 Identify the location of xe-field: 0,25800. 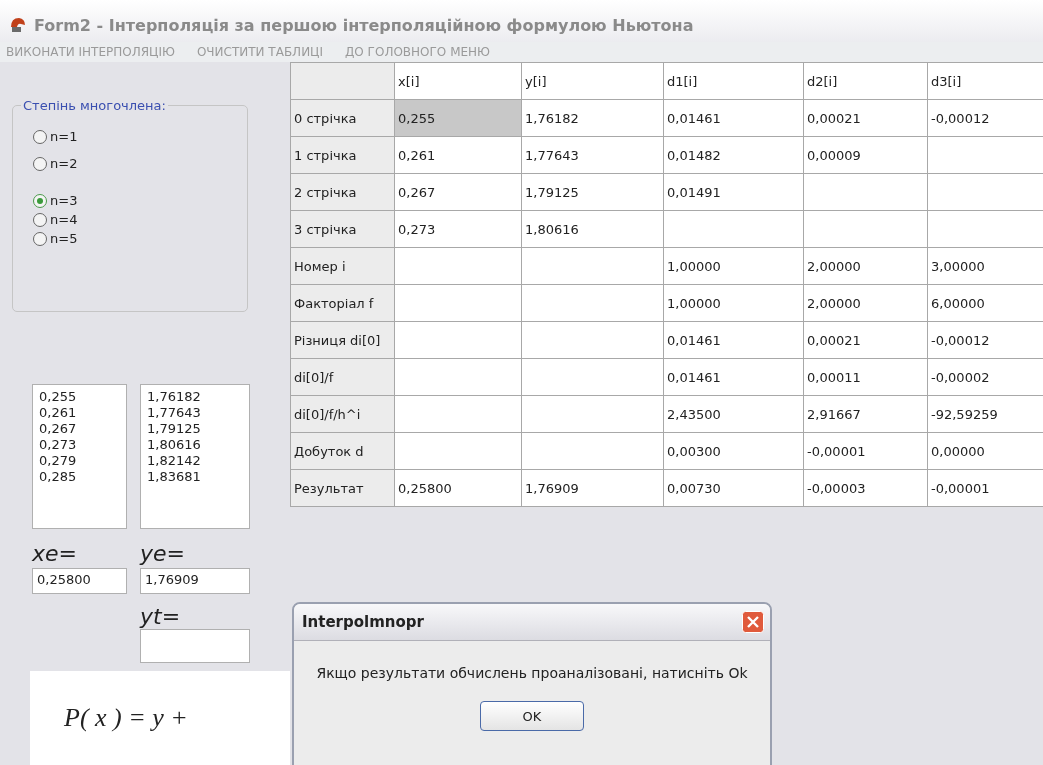
(79, 581).